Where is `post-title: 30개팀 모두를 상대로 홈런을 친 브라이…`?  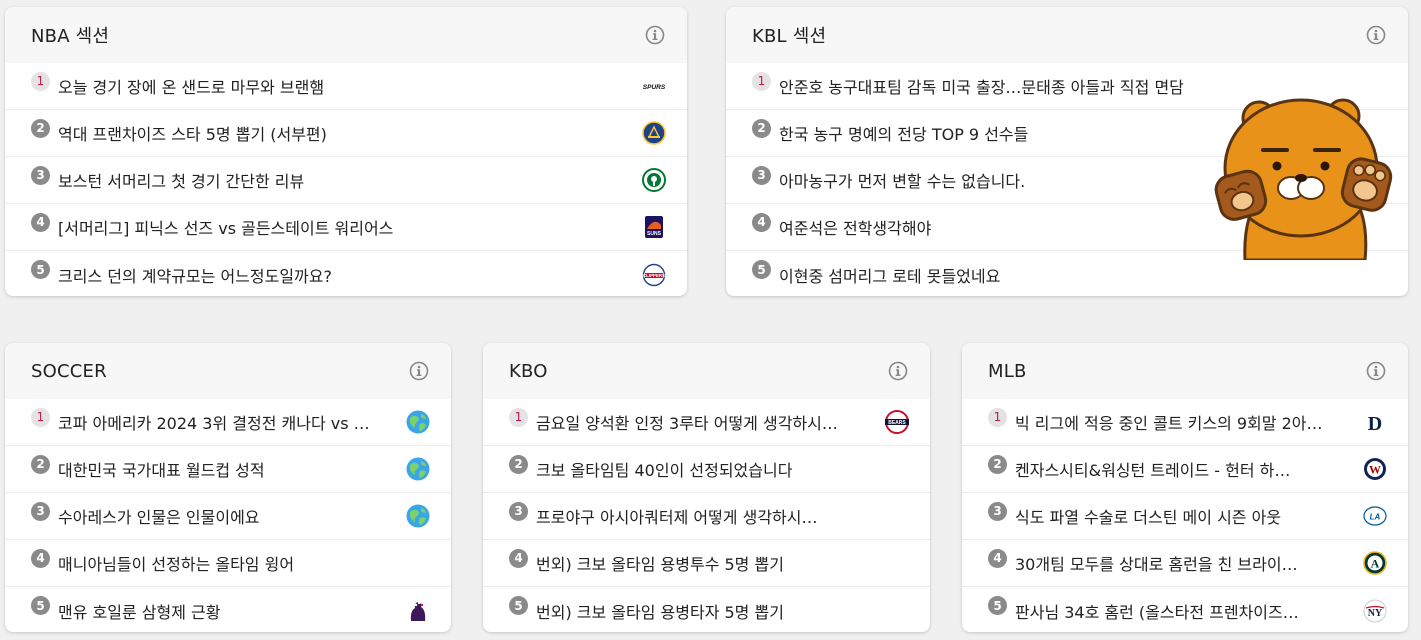
post-title: 30개팀 모두를 상대로 홈런을 친 브라이… is located at coordinates (1182, 563).